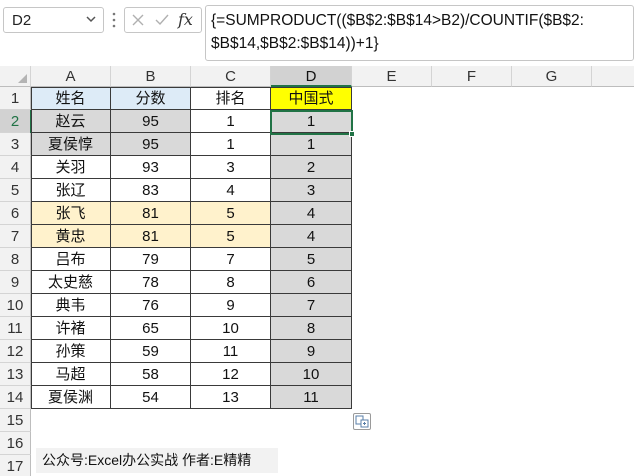 This screenshot has height=476, width=634. Describe the element at coordinates (71, 98) in the screenshot. I see `table-header-name: 姓名` at that location.